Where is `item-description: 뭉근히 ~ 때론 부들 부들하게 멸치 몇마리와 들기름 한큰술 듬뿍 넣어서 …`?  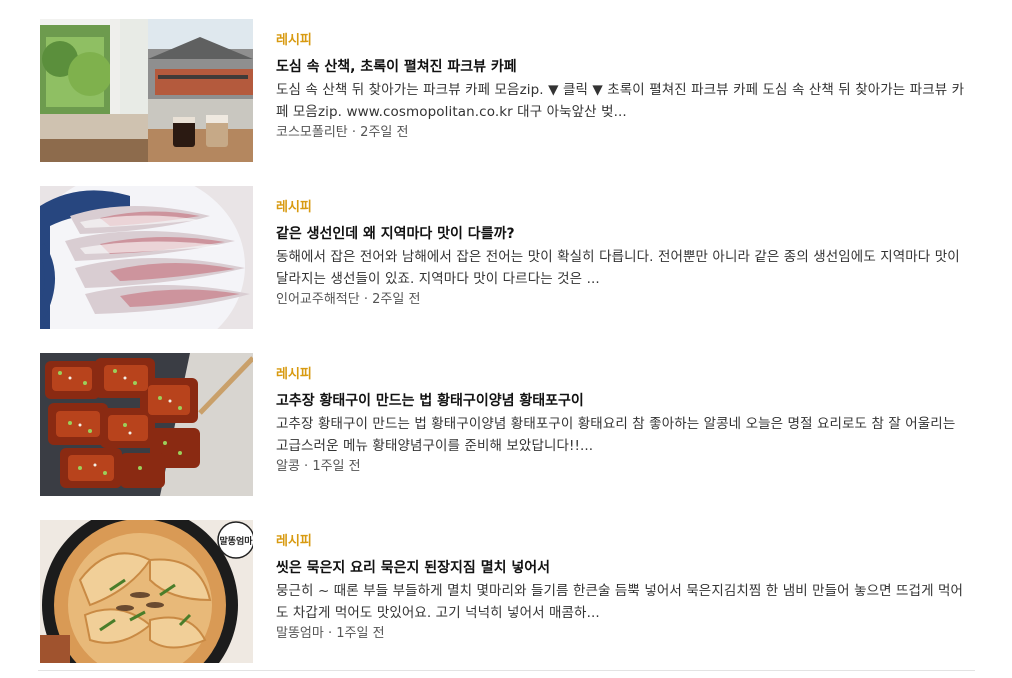 item-description: 뭉근히 ~ 때론 부들 부들하게 멸치 몇마리와 들기름 한큰술 듬뿍 넣어서 … is located at coordinates (620, 602).